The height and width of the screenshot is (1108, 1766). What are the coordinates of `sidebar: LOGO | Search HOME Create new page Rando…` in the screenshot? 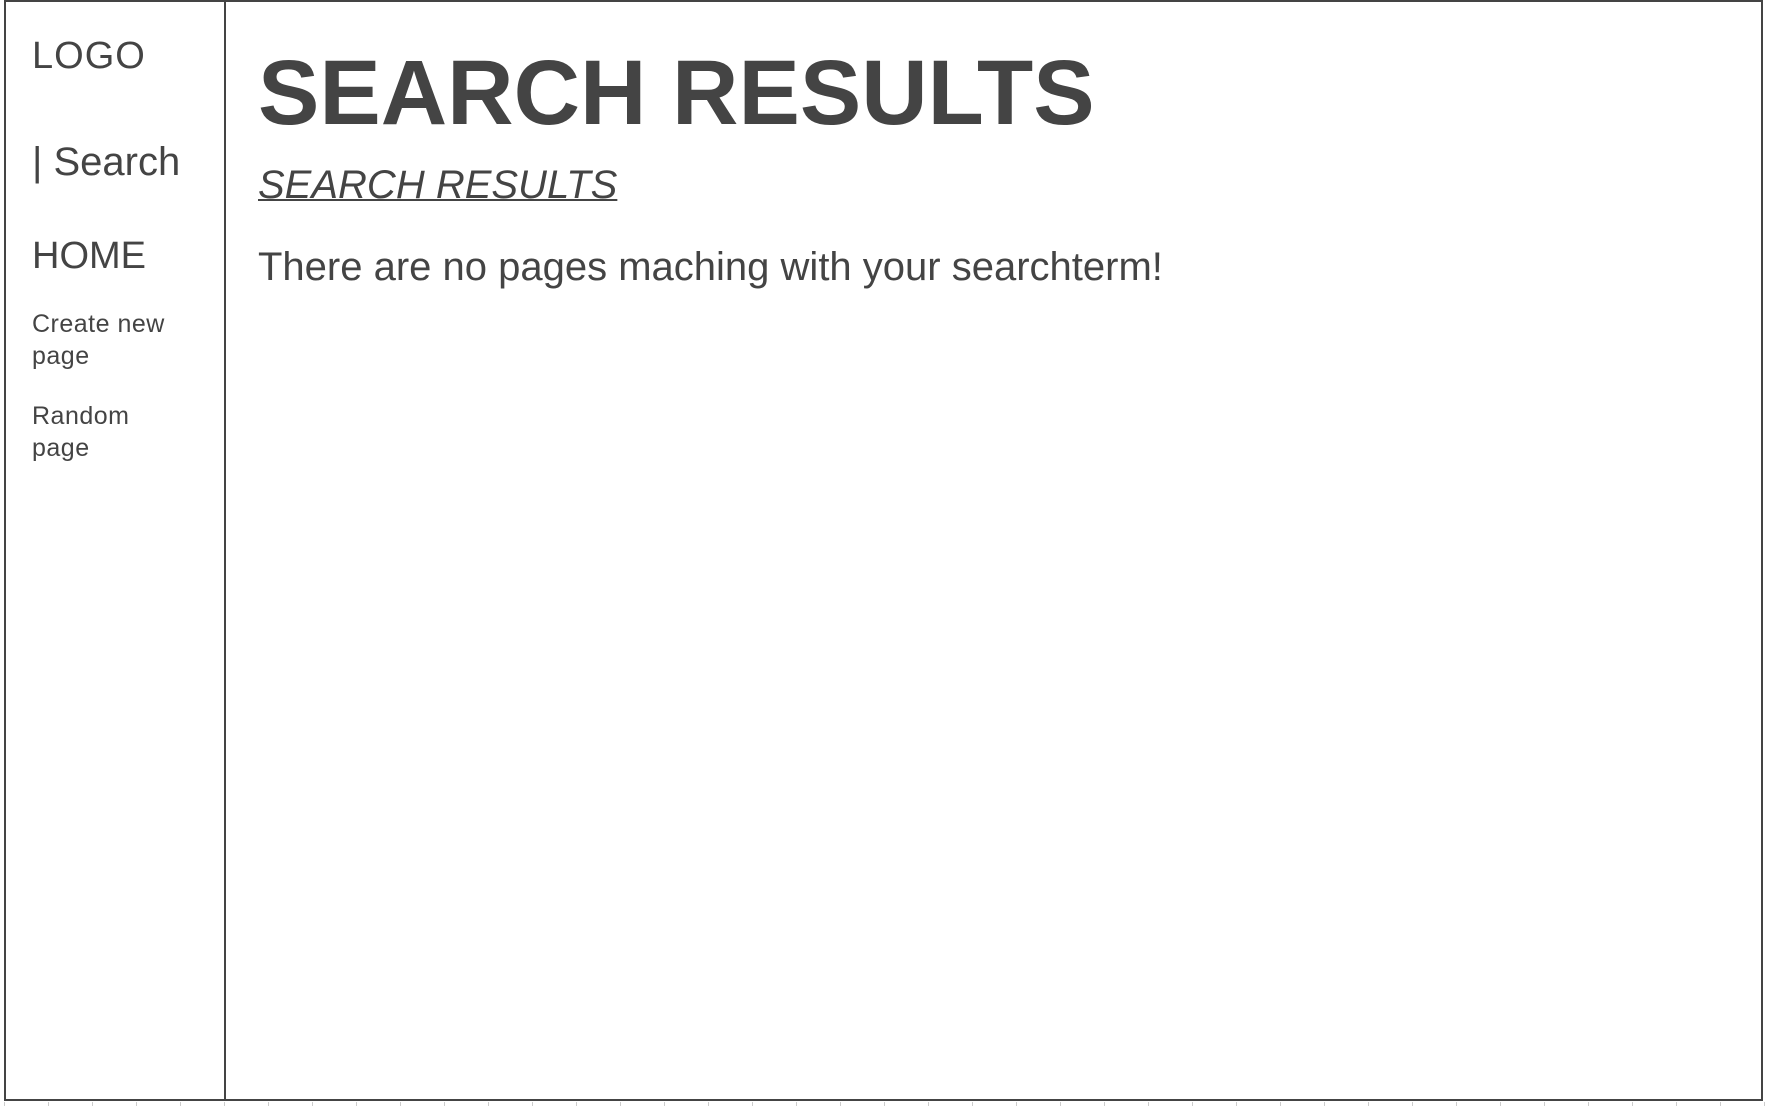 It's located at (116, 550).